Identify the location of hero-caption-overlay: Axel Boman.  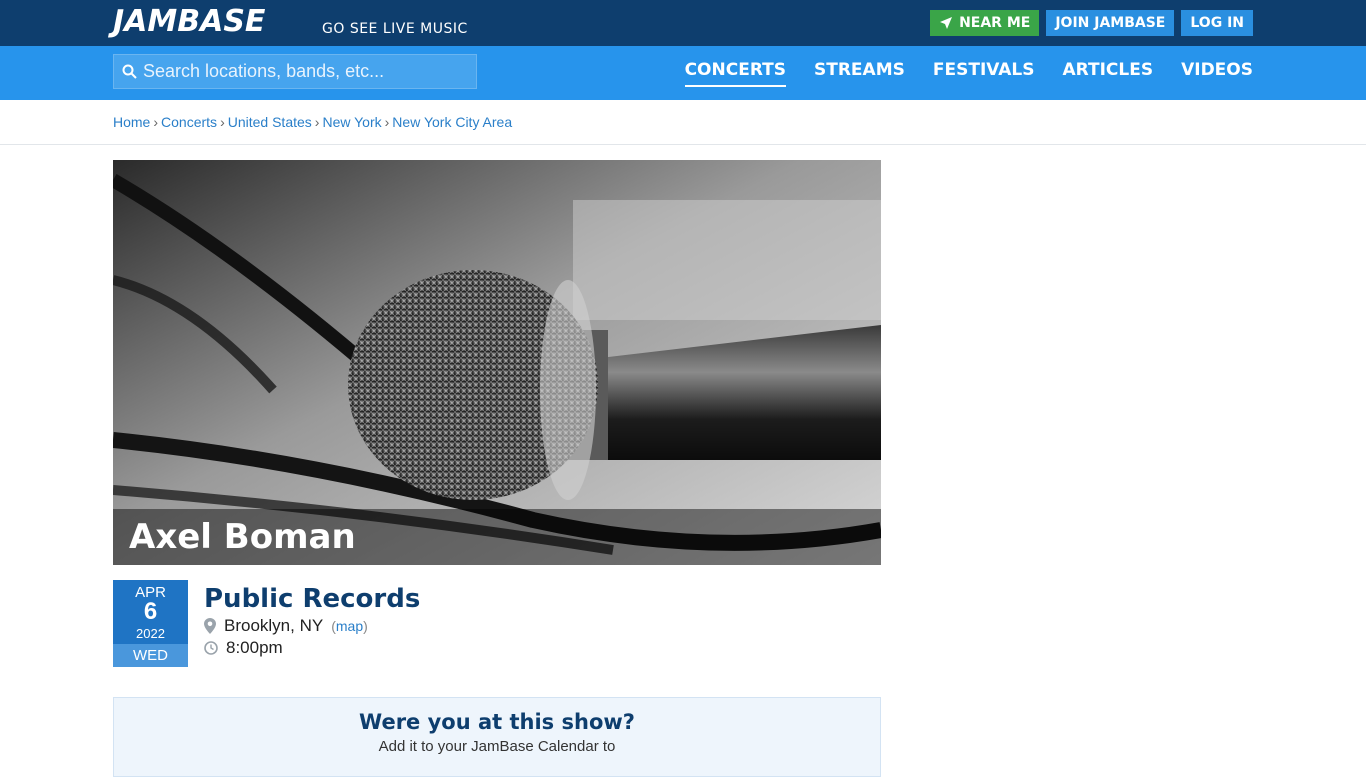
(497, 537).